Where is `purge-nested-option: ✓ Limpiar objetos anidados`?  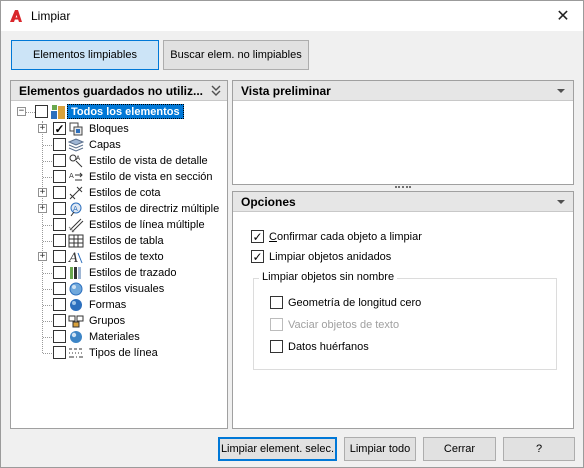
purge-nested-option: ✓ Limpiar objetos anidados is located at coordinates (321, 256).